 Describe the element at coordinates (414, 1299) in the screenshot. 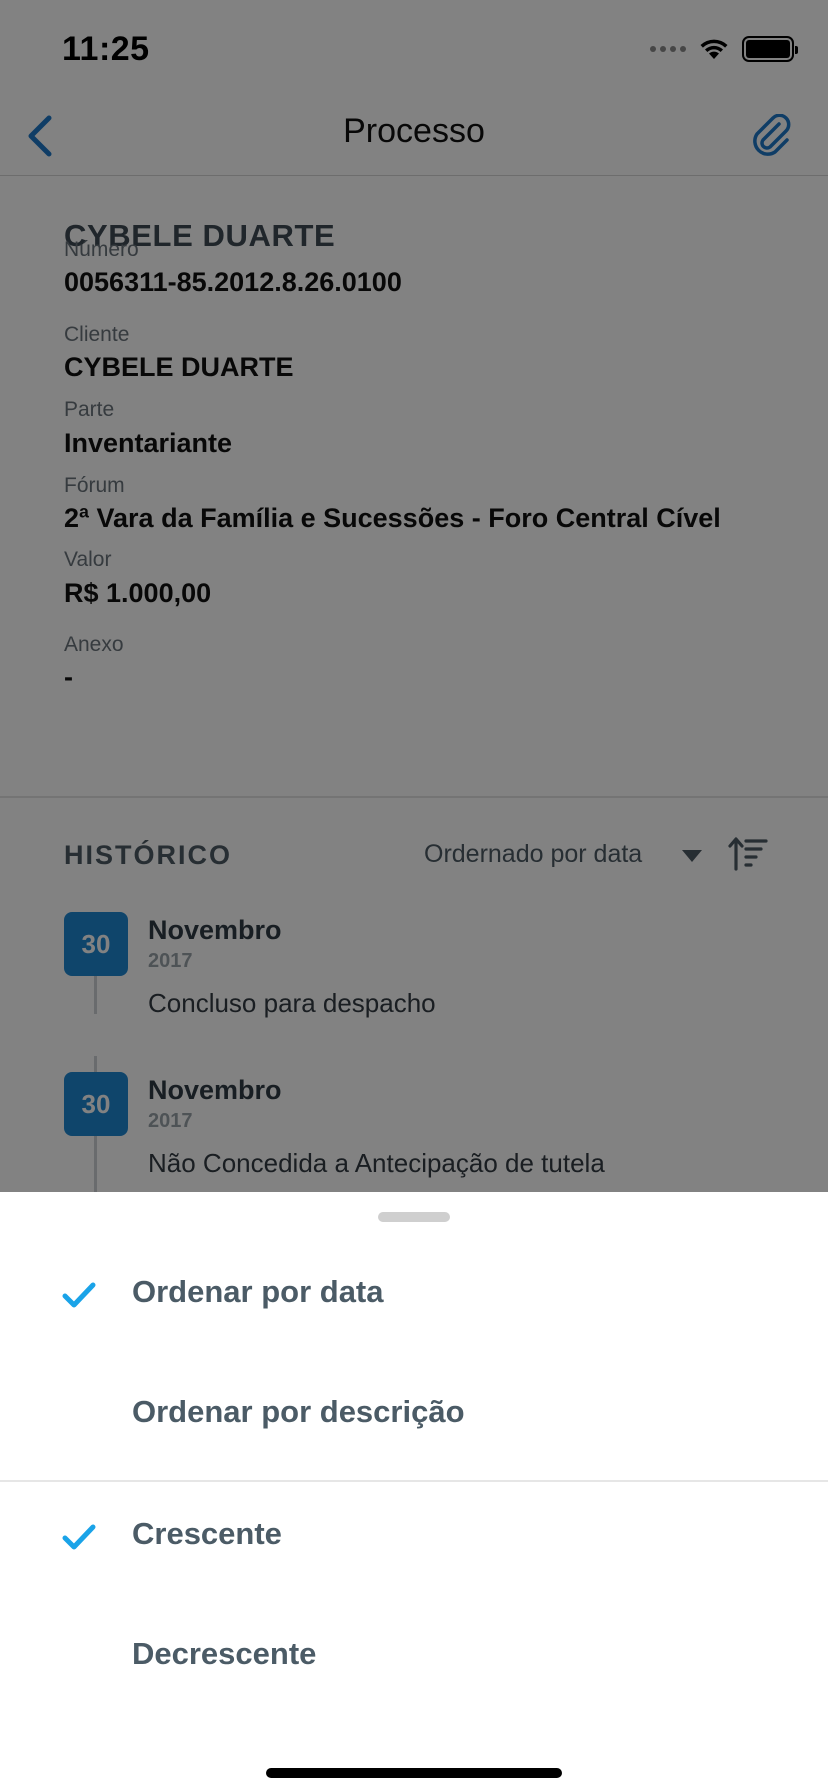

I see `option-sort-by-date: Ordenar por data` at that location.